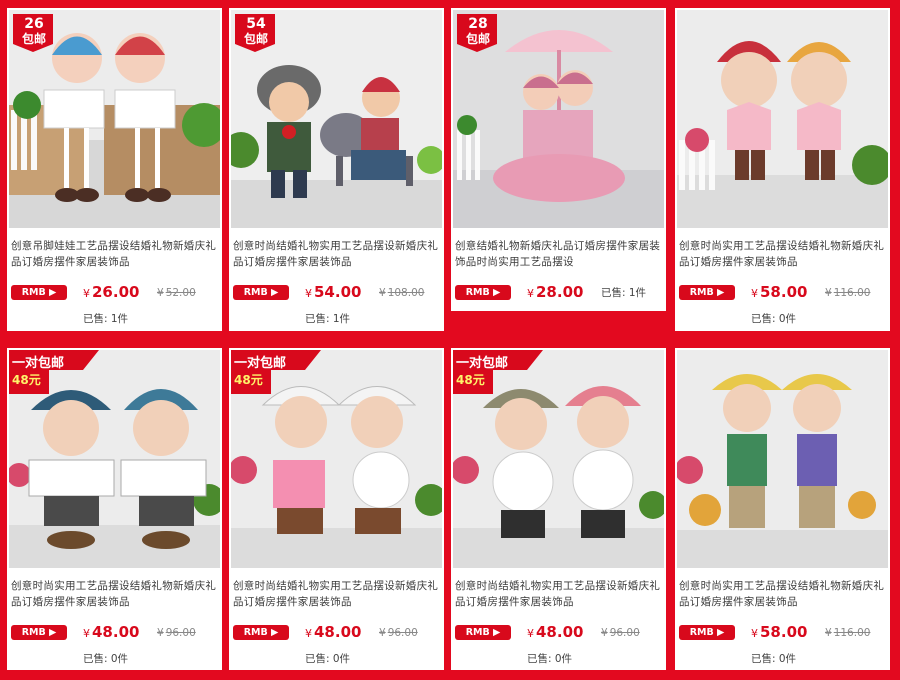 Image resolution: width=900 pixels, height=680 pixels. I want to click on badge-count: 54, so click(256, 24).